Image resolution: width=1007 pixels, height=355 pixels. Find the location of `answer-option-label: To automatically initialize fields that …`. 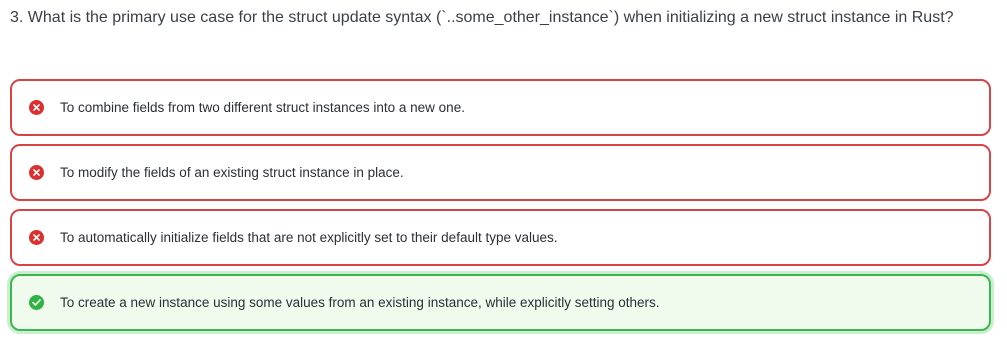

answer-option-label: To automatically initialize fields that … is located at coordinates (309, 237).